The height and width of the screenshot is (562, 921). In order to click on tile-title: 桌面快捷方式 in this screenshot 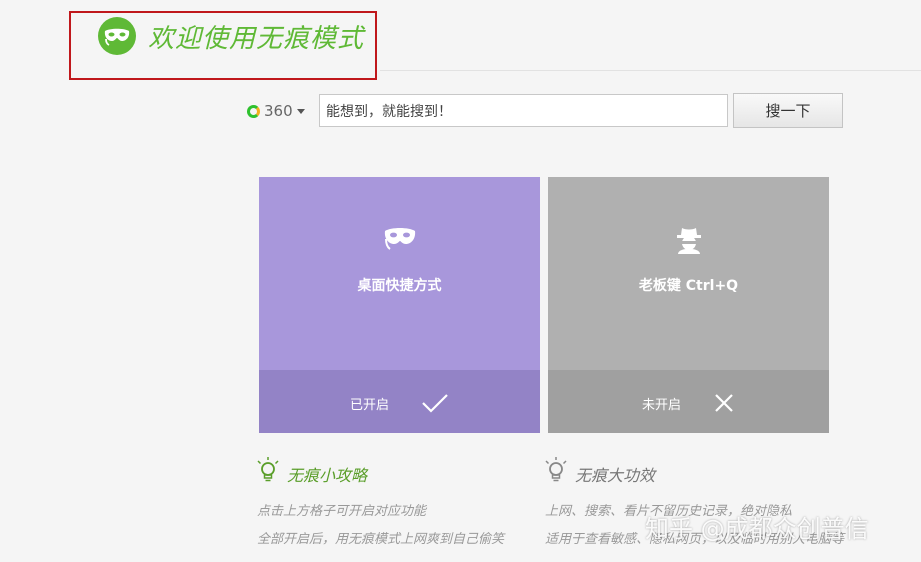, I will do `click(399, 286)`.